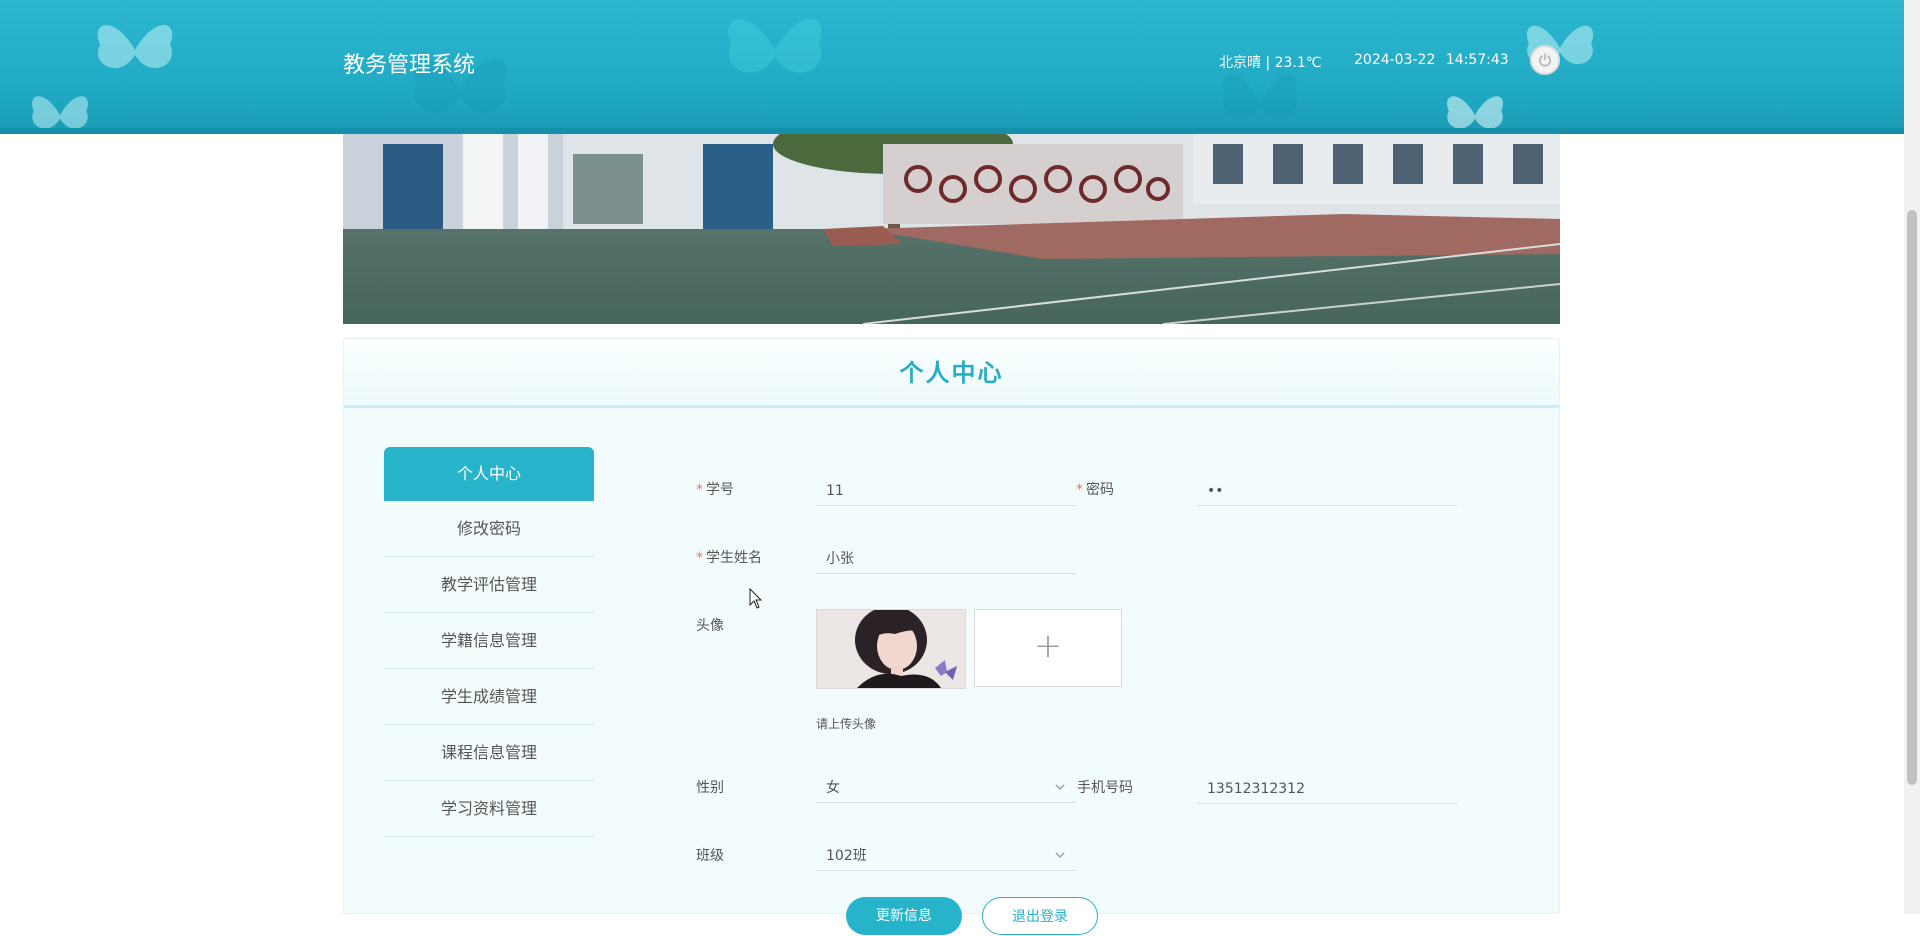 The image size is (1920, 936). Describe the element at coordinates (1327, 491) in the screenshot. I see `password-input: ••` at that location.